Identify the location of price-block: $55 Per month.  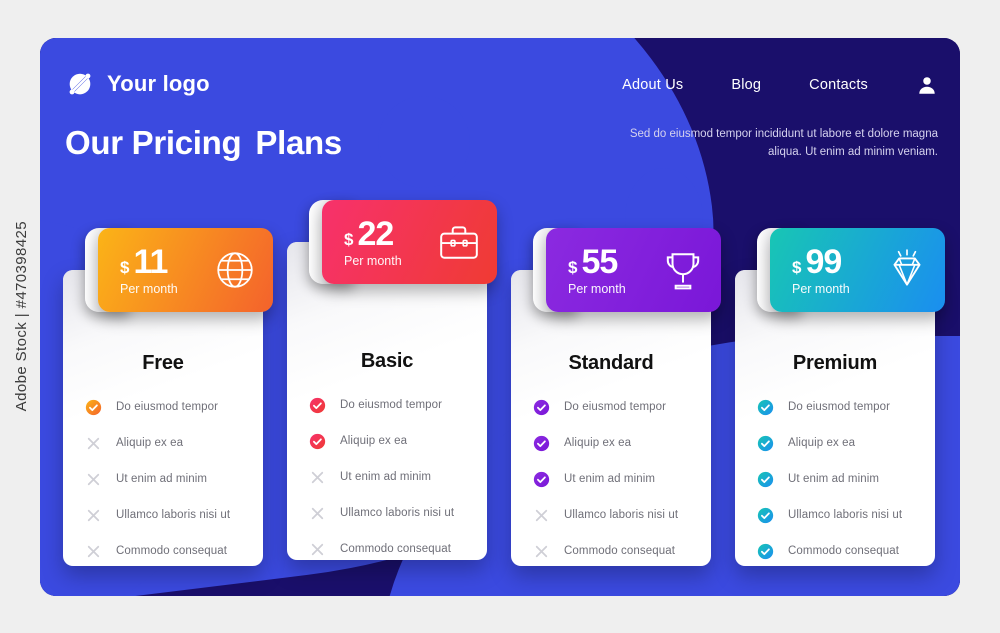
(597, 270).